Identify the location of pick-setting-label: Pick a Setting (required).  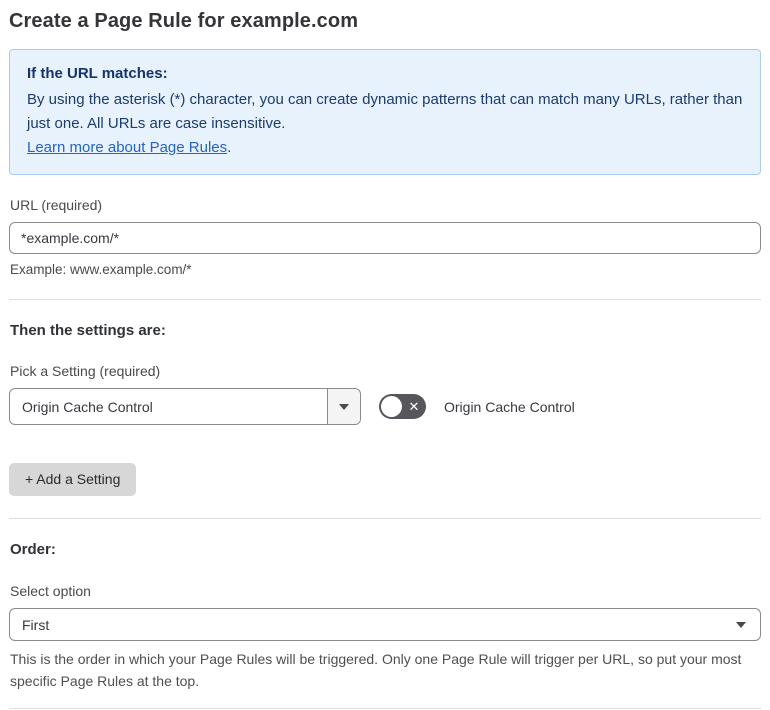
(85, 371).